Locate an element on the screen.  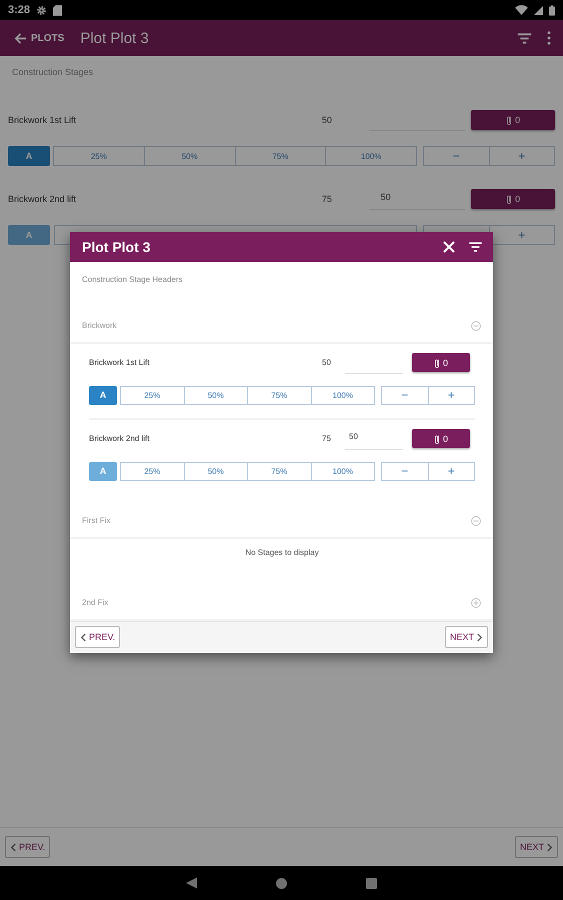
empty-message: No Stages to display is located at coordinates (282, 552).